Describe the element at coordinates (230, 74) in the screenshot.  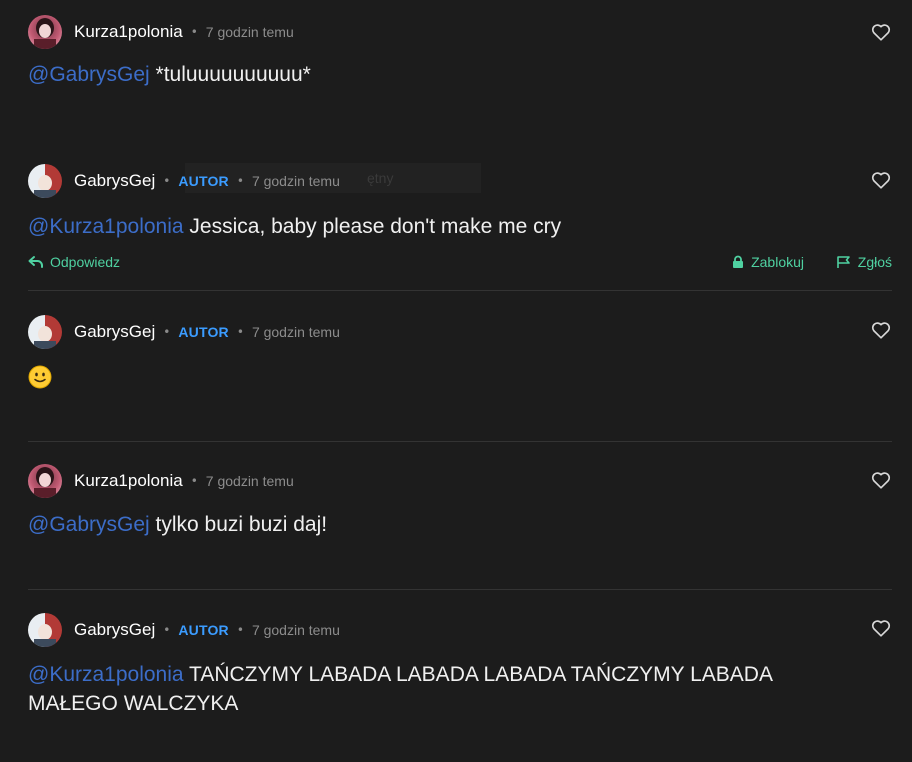
I see `comment-body: *tuluuuuuuuuuu*` at that location.